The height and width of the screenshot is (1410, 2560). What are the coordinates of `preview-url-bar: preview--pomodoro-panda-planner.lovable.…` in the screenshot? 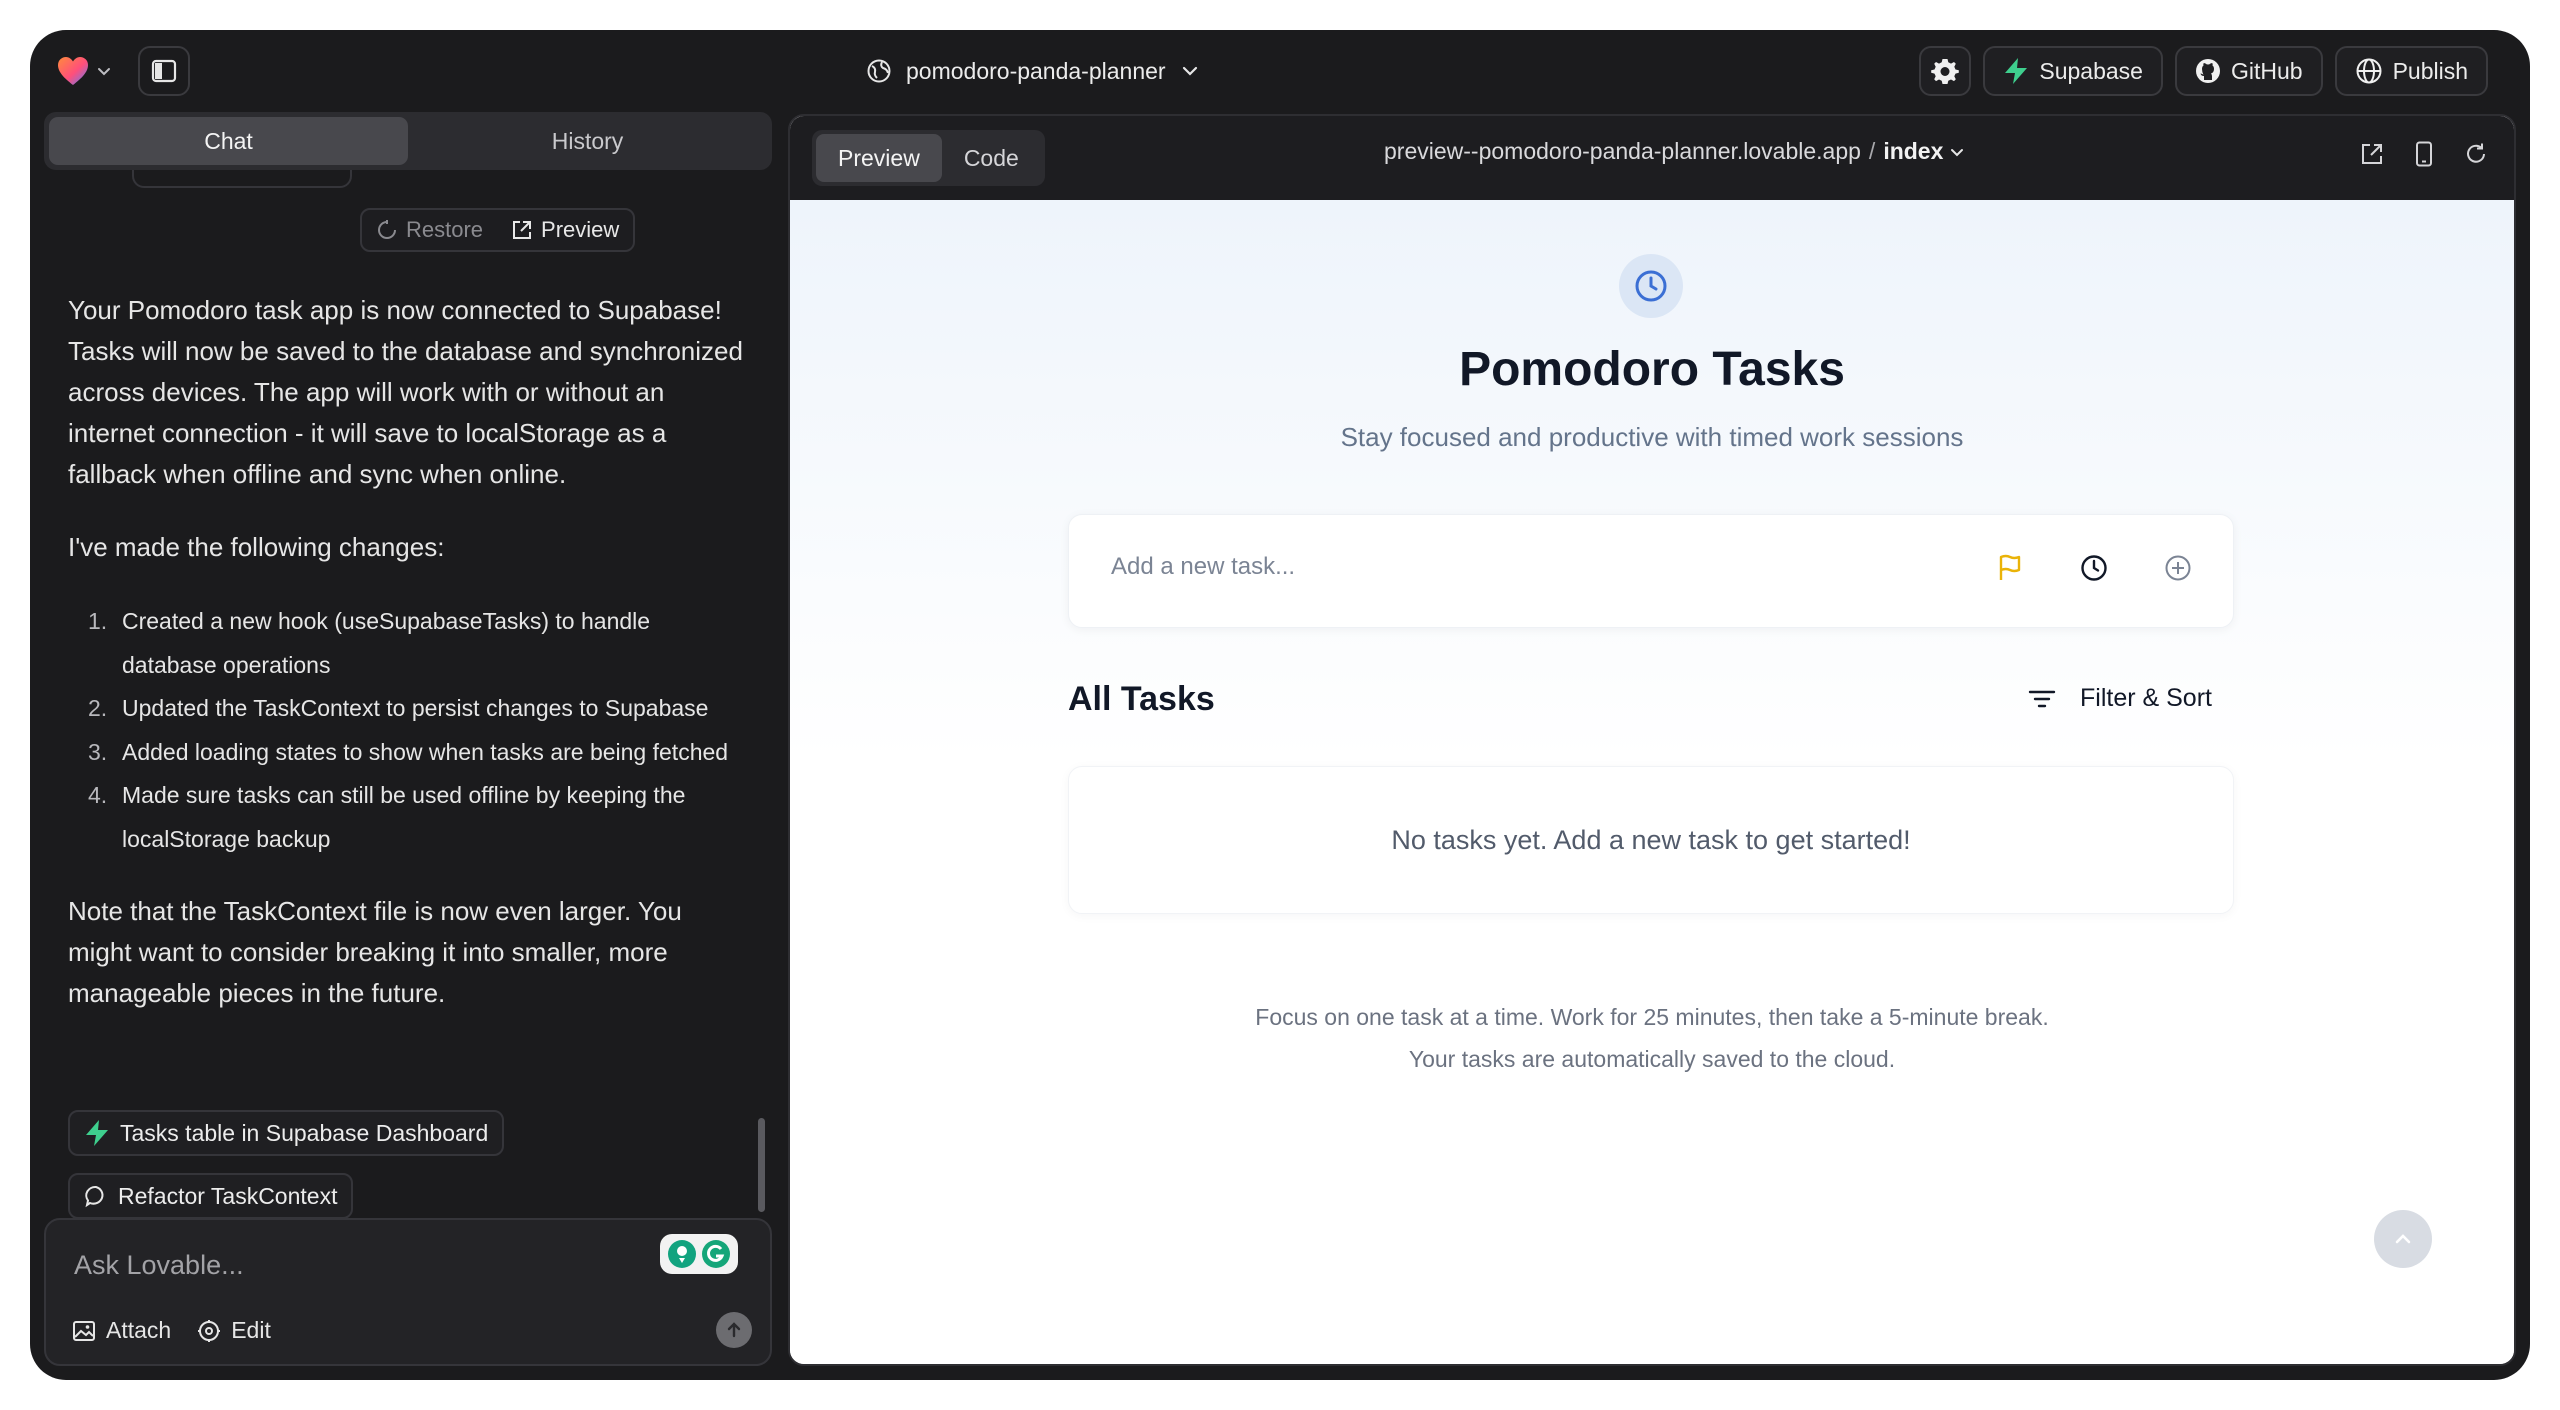 It's located at (1674, 151).